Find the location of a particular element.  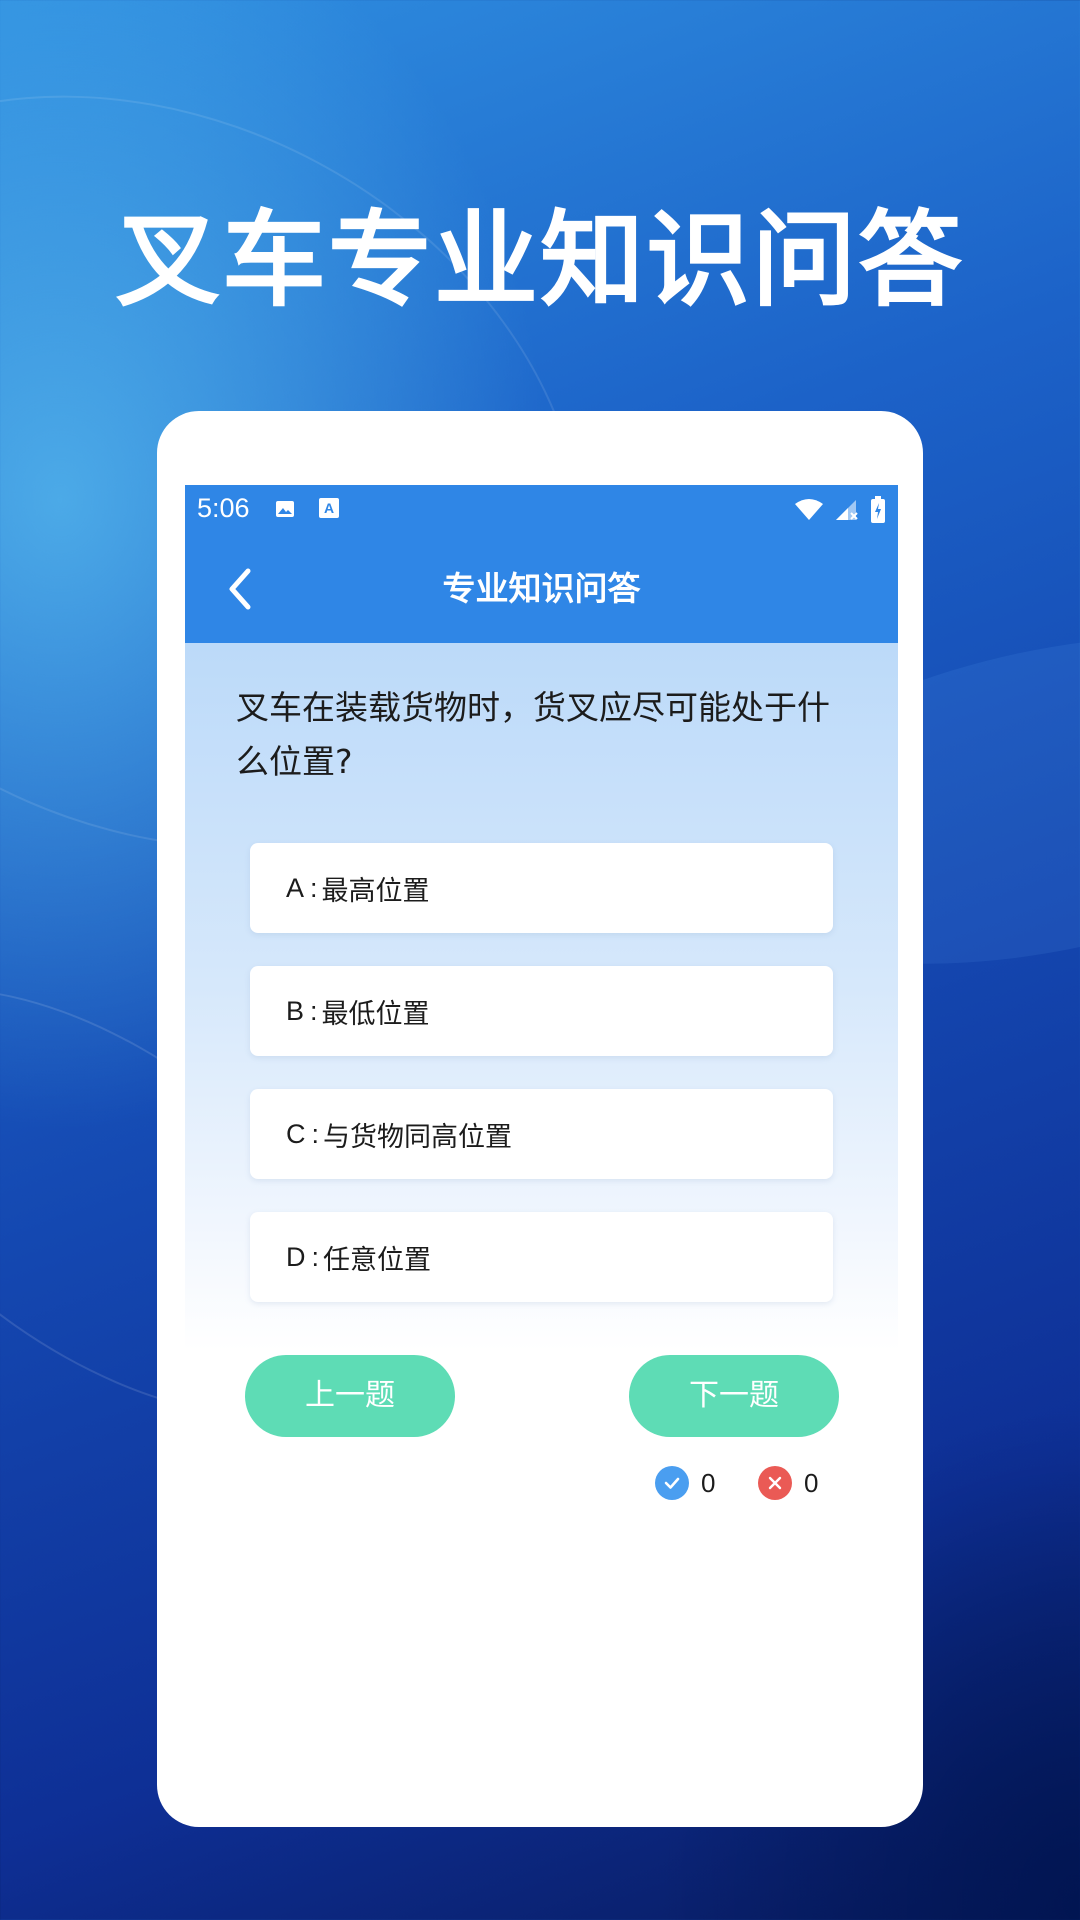

option-letter: A is located at coordinates (295, 887).